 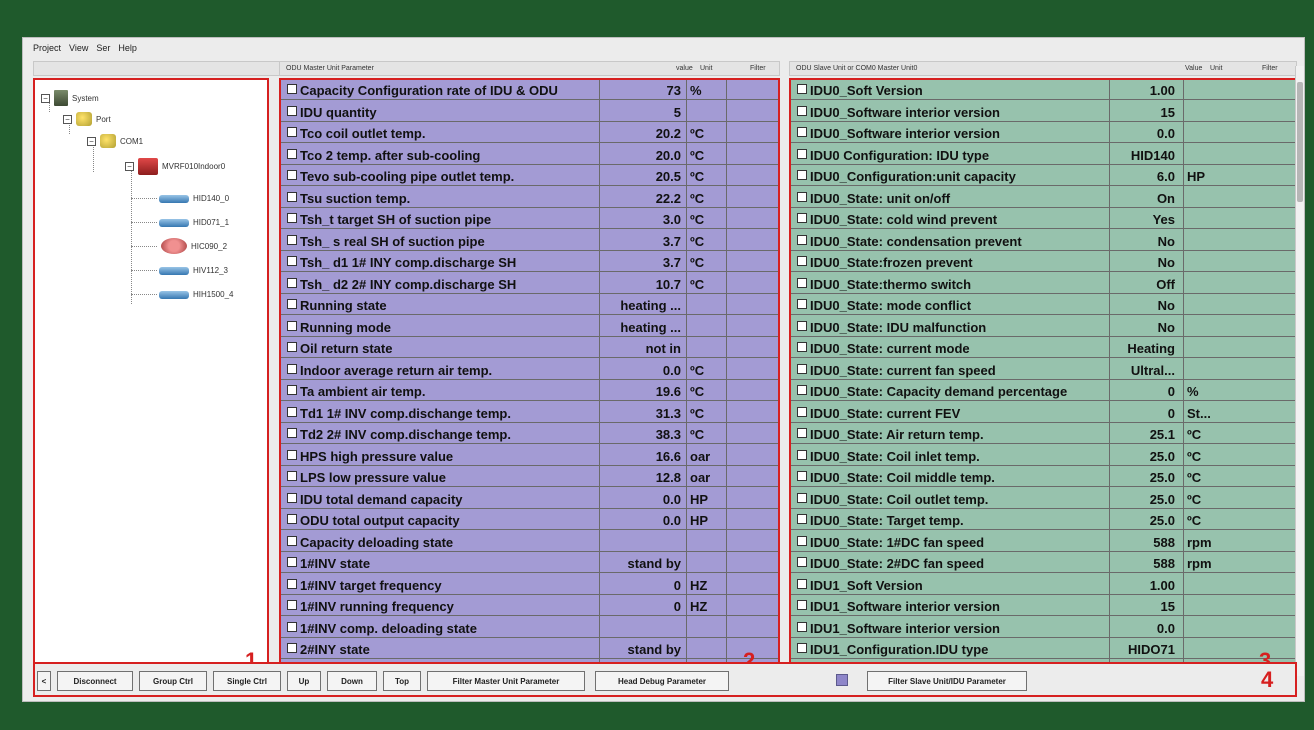 What do you see at coordinates (132, 141) in the screenshot?
I see `tree-node-label: COM1` at bounding box center [132, 141].